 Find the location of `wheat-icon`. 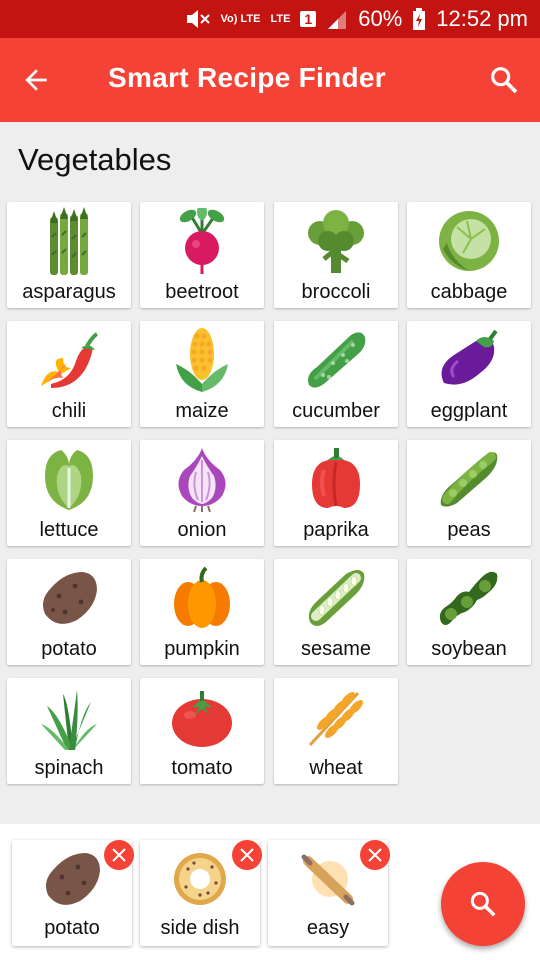

wheat-icon is located at coordinates (335, 719).